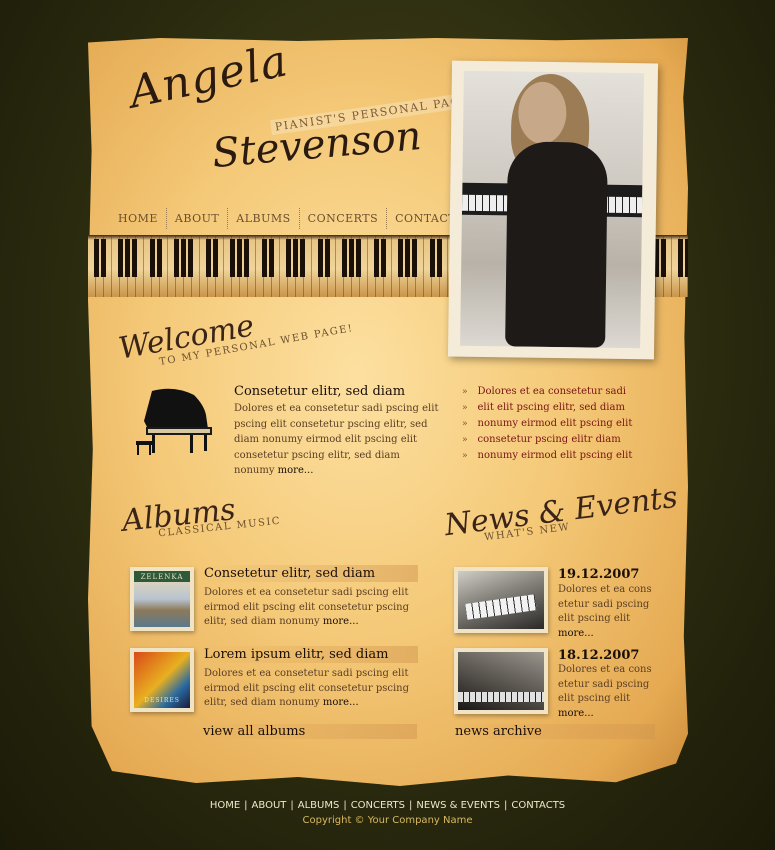 The image size is (775, 850). What do you see at coordinates (555, 731) in the screenshot?
I see `news-archive-link: news archive` at bounding box center [555, 731].